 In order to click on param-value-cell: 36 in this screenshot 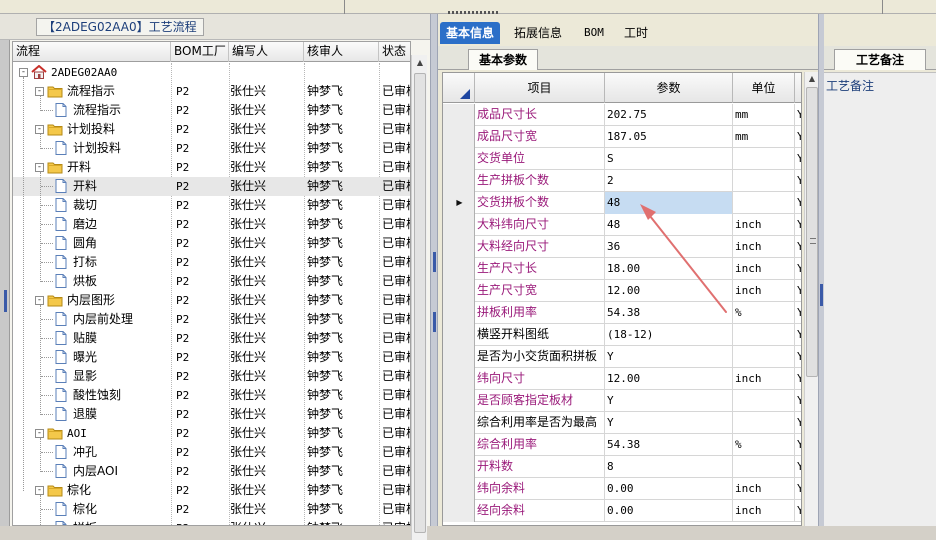, I will do `click(669, 247)`.